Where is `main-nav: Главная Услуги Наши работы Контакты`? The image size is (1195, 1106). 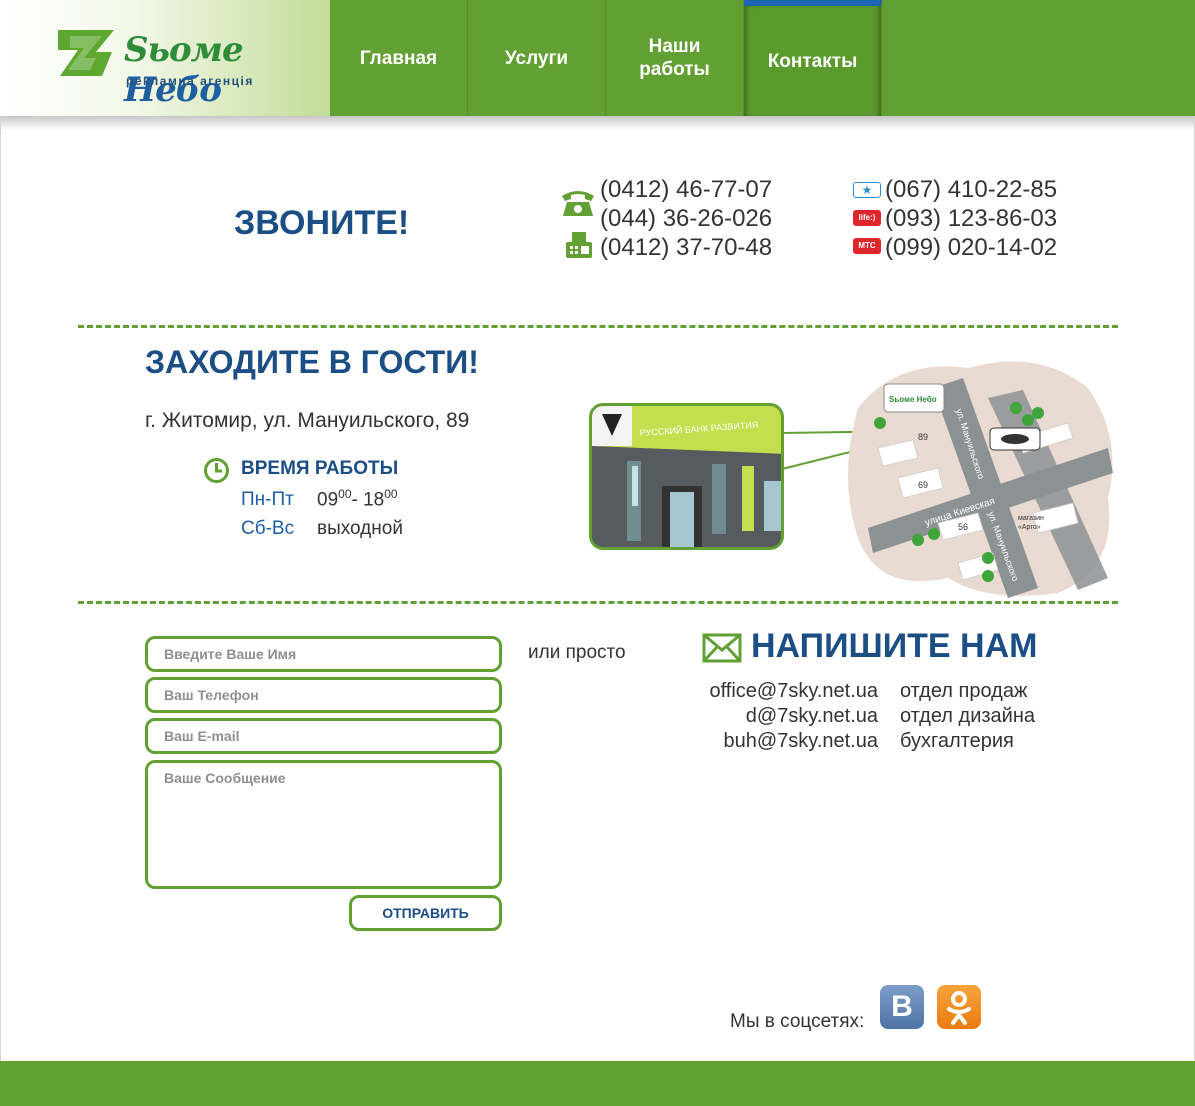
main-nav: Главная Услуги Наши работы Контакты is located at coordinates (606, 58).